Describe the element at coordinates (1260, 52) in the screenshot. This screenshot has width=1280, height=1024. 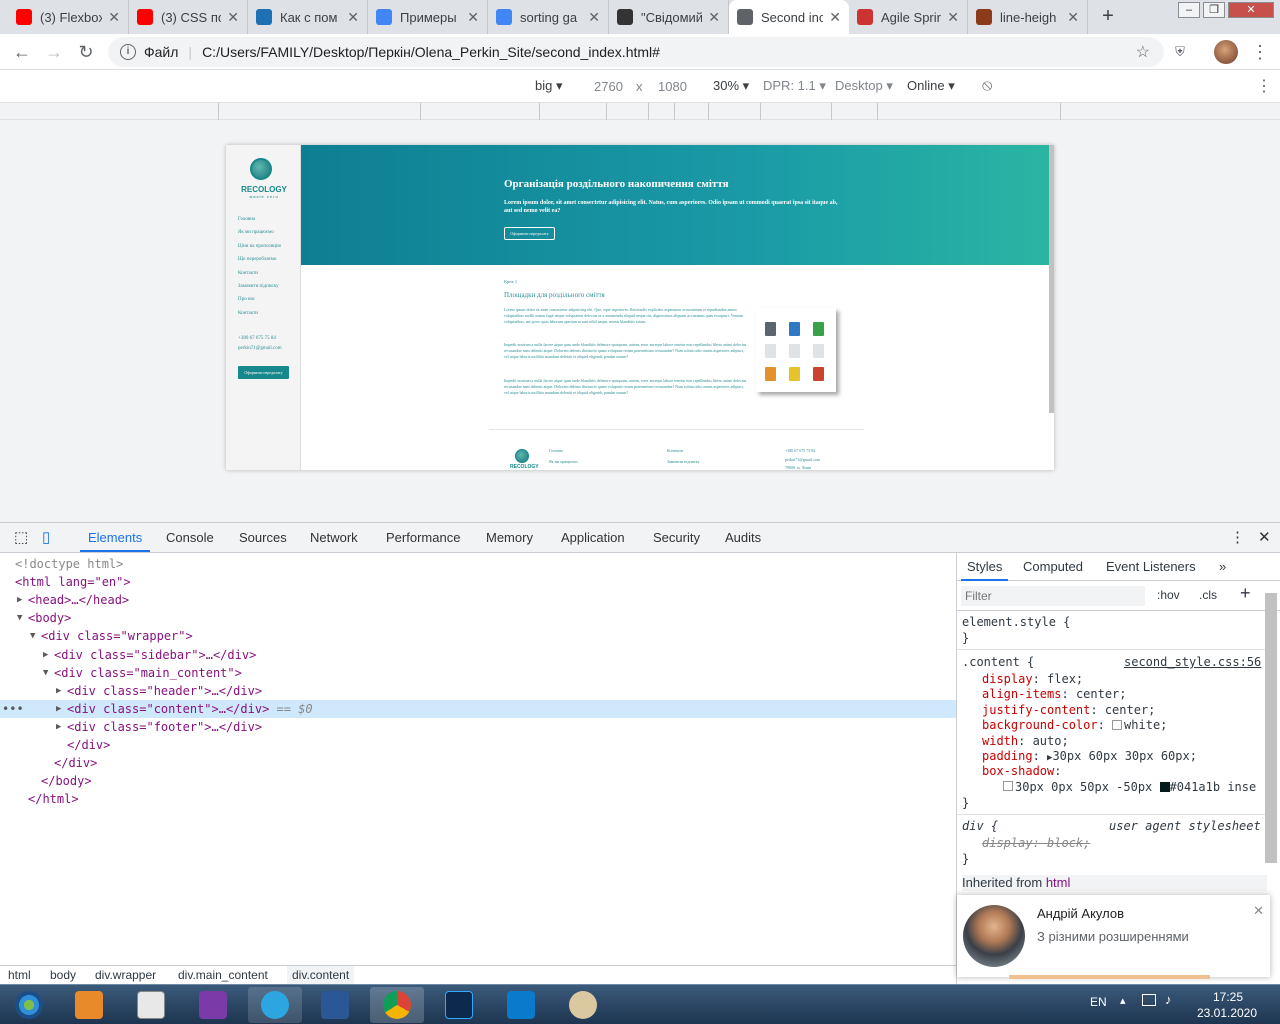
I see `menu-kebab-icon: ⋮` at that location.